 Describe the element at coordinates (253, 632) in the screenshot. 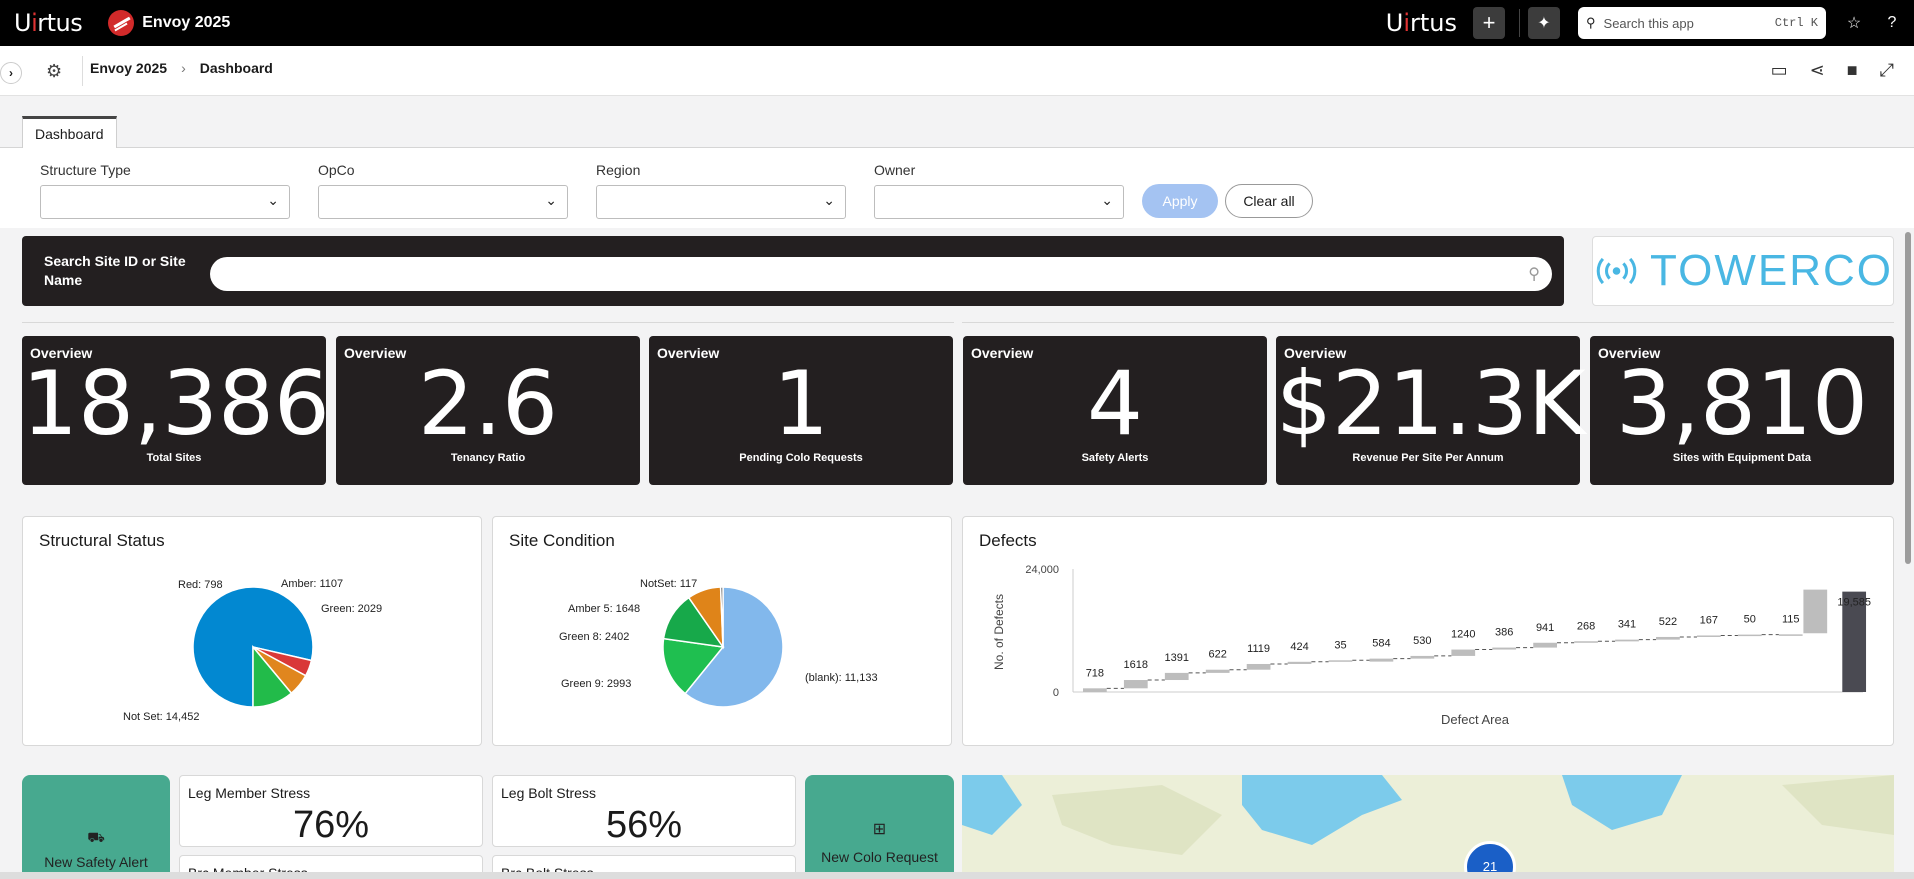

I see `structural-status-pie` at that location.